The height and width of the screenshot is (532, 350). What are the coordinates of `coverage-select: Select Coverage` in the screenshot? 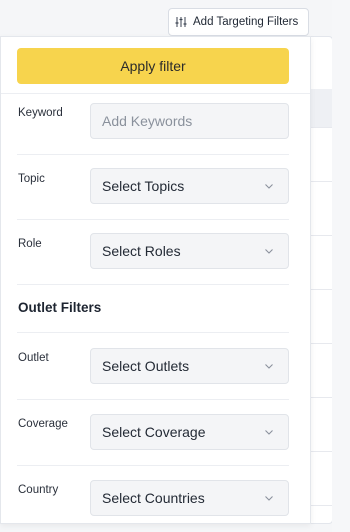 It's located at (189, 432).